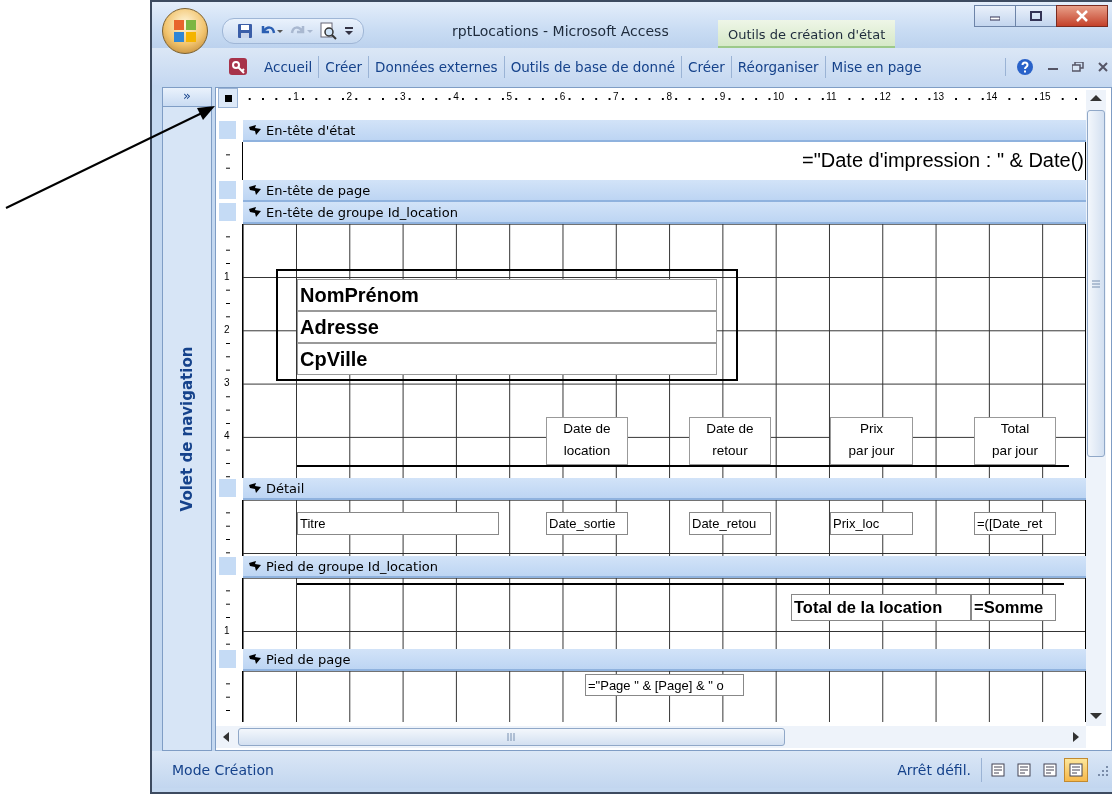  What do you see at coordinates (245, 31) in the screenshot?
I see `save-icon` at bounding box center [245, 31].